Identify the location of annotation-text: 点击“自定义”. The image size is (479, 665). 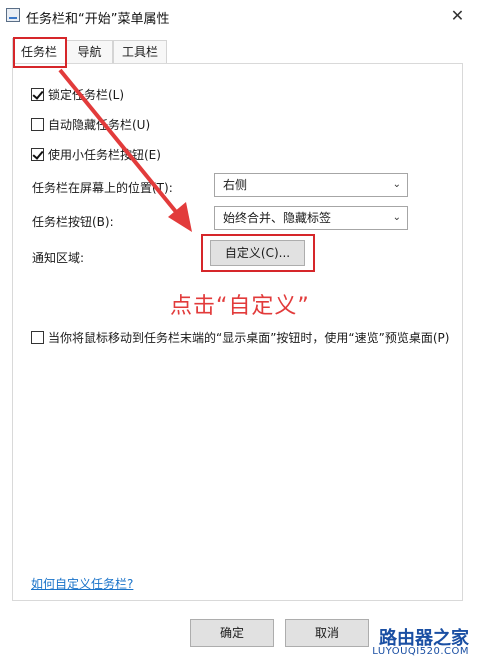
(240, 306).